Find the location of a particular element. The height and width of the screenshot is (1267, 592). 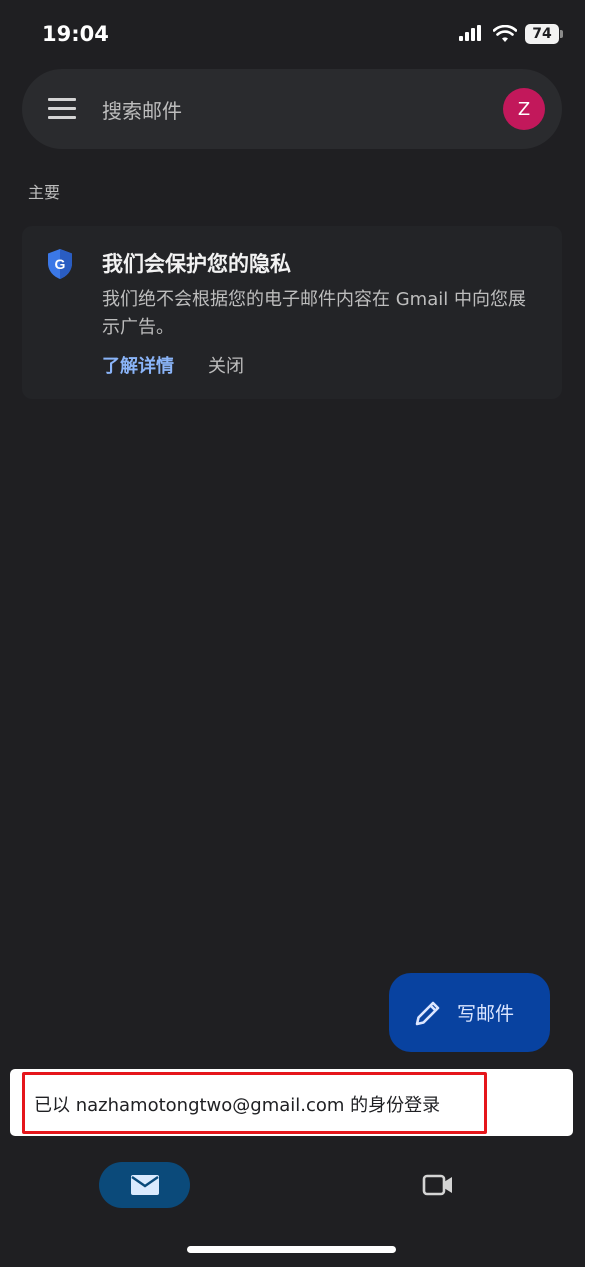

status-icons: 74 is located at coordinates (511, 34).